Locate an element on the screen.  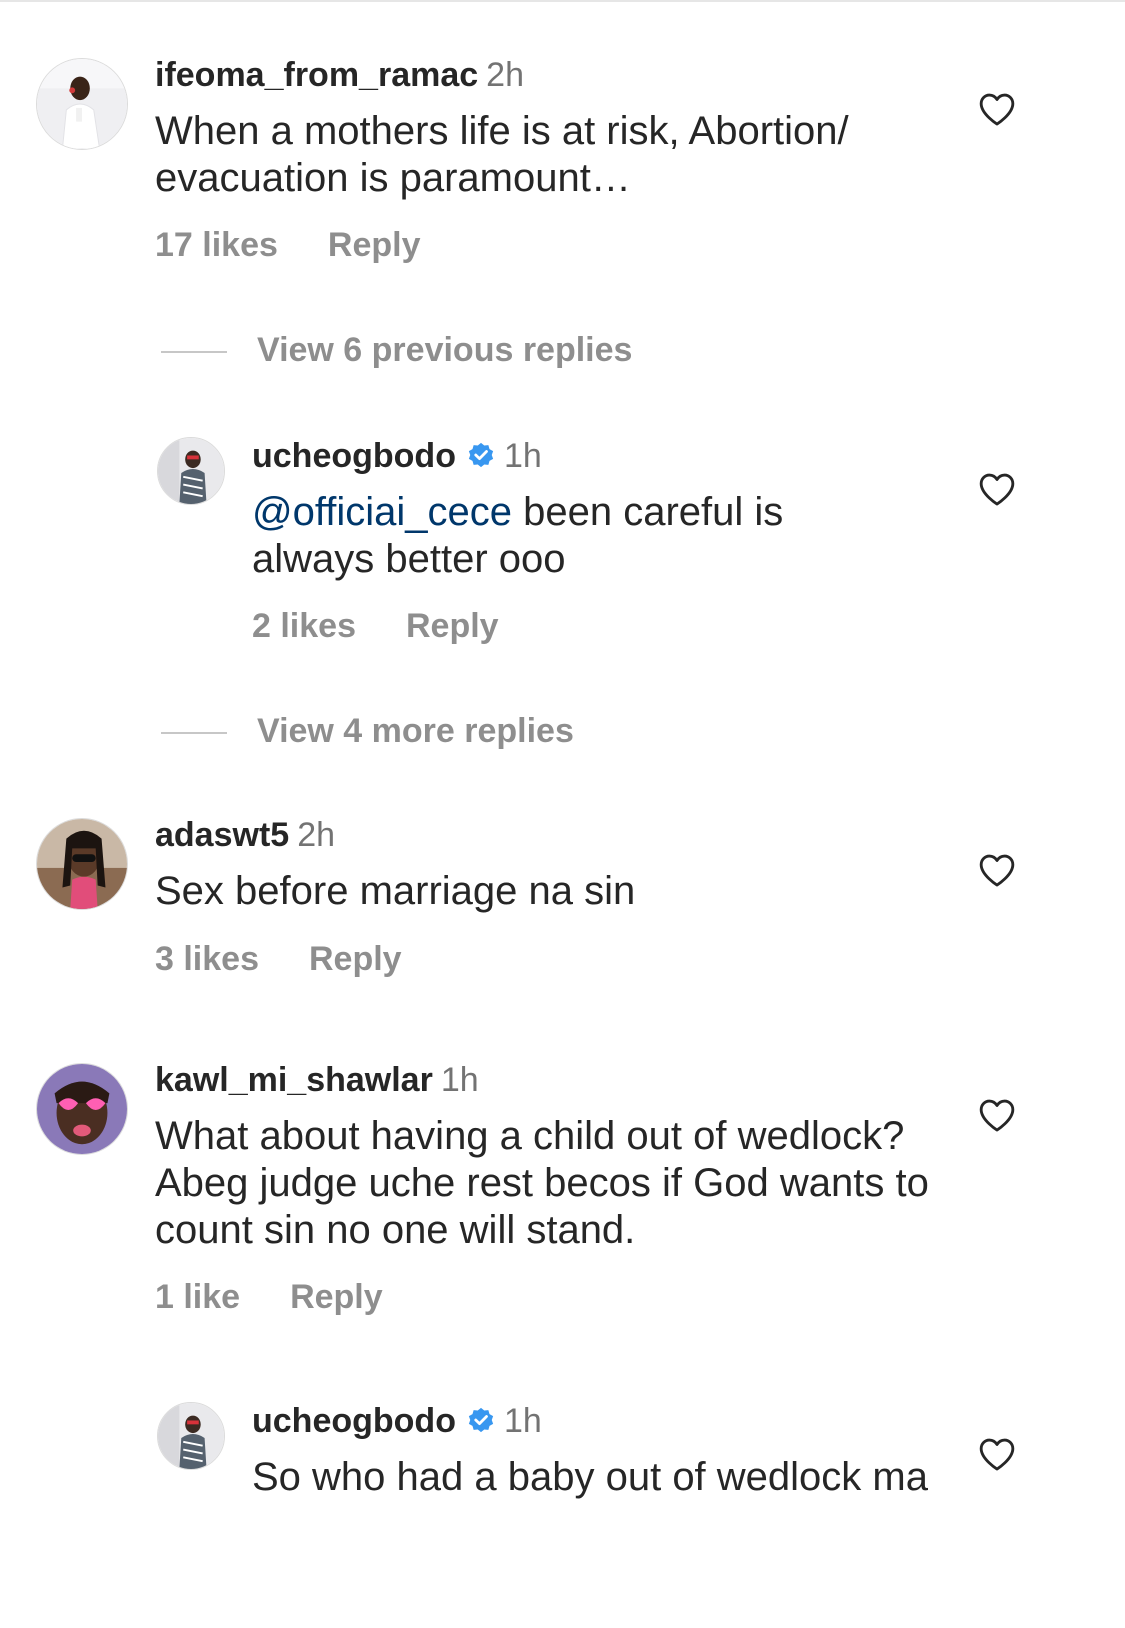
comment-actions: 17 likes Reply is located at coordinates (287, 245).